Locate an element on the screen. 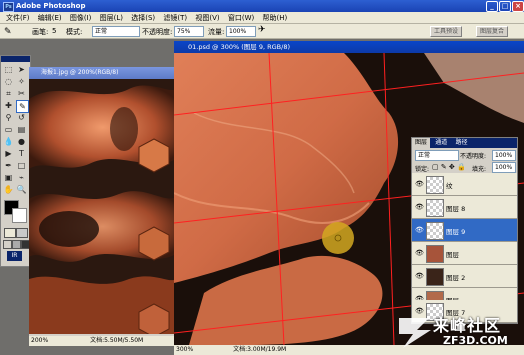 Image resolution: width=524 pixels, height=355 pixels. logo-mark-icon is located at coordinates (415, 333).